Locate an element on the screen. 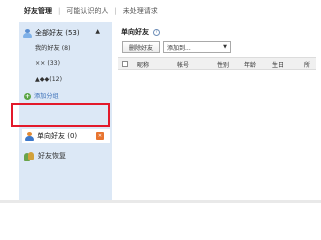  delete-icon: ✕ is located at coordinates (100, 136).